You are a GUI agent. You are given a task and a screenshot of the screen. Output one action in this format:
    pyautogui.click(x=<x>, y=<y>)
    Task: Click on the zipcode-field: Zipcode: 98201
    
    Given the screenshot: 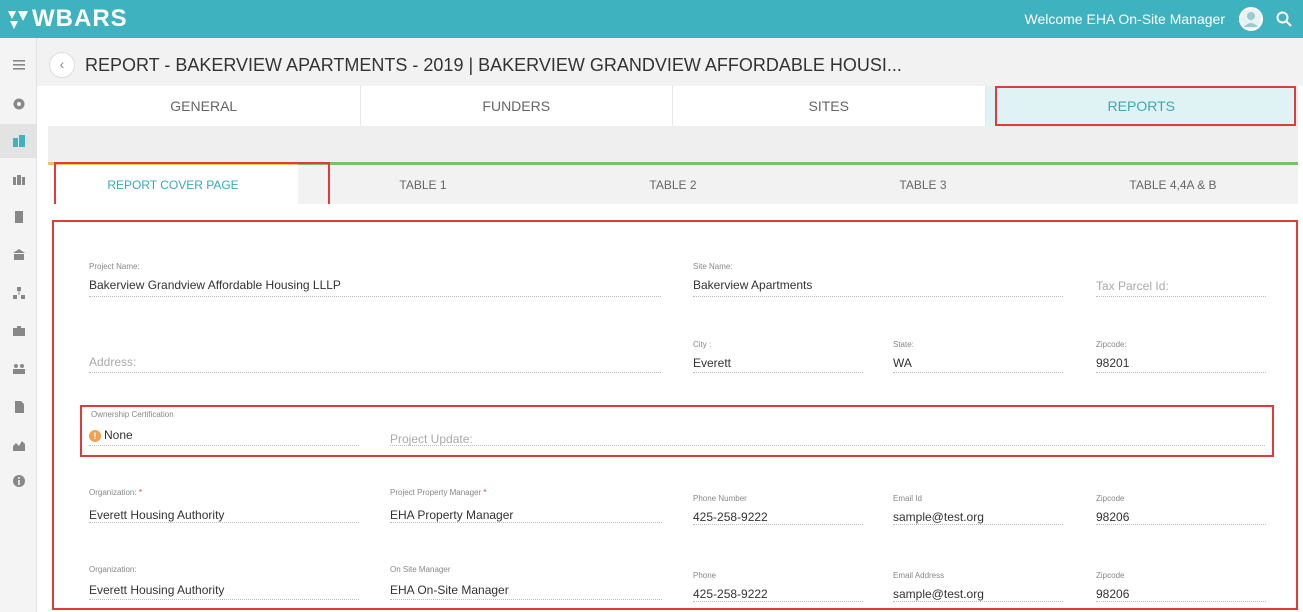 What is the action you would take?
    pyautogui.click(x=1181, y=356)
    